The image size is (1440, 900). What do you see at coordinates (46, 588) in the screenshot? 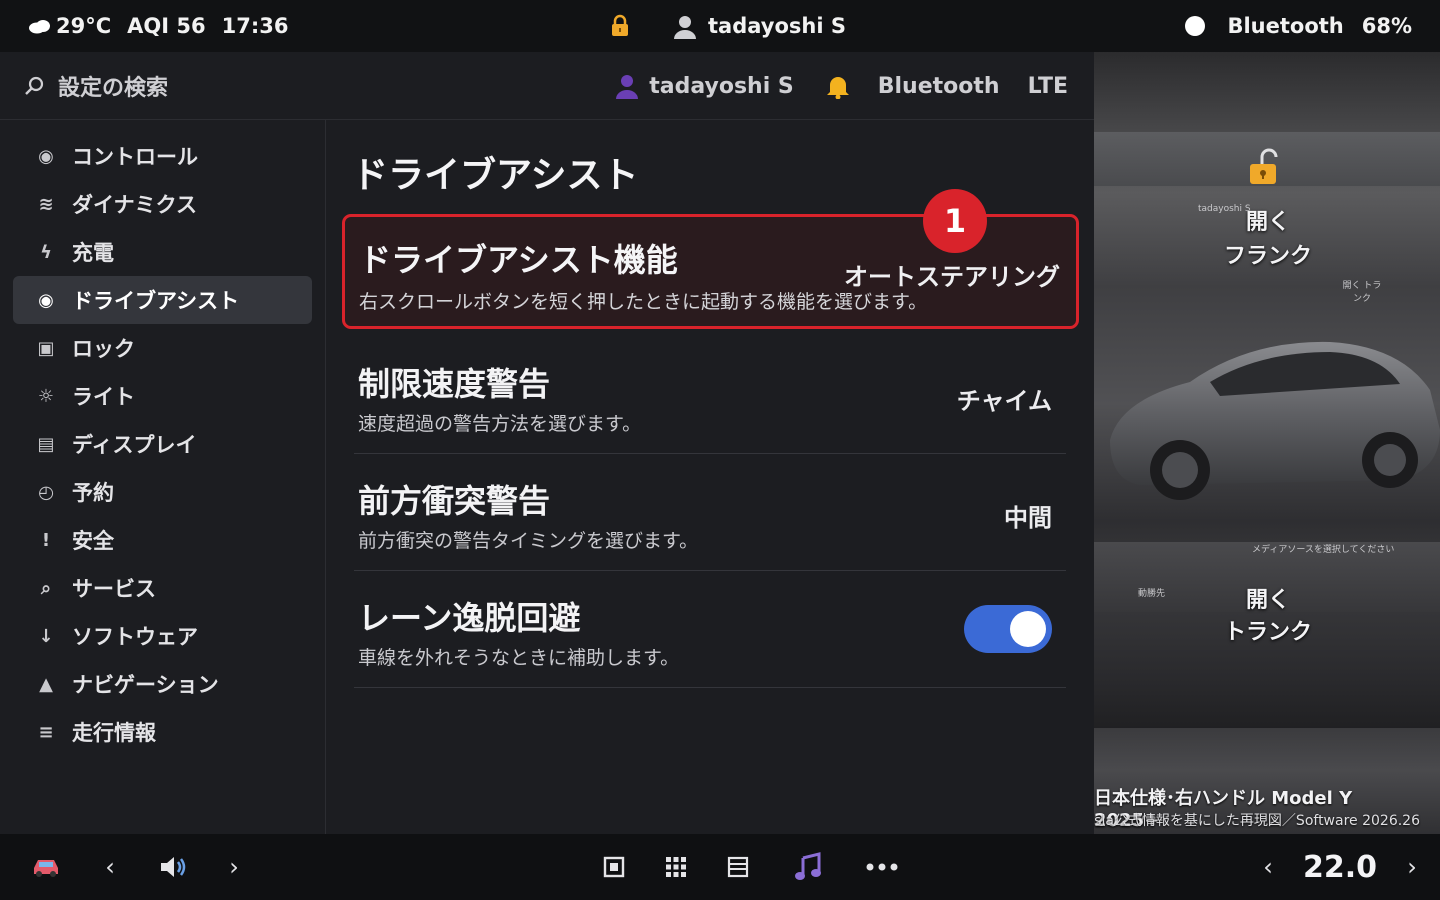
I see `service-icon: ⌕` at bounding box center [46, 588].